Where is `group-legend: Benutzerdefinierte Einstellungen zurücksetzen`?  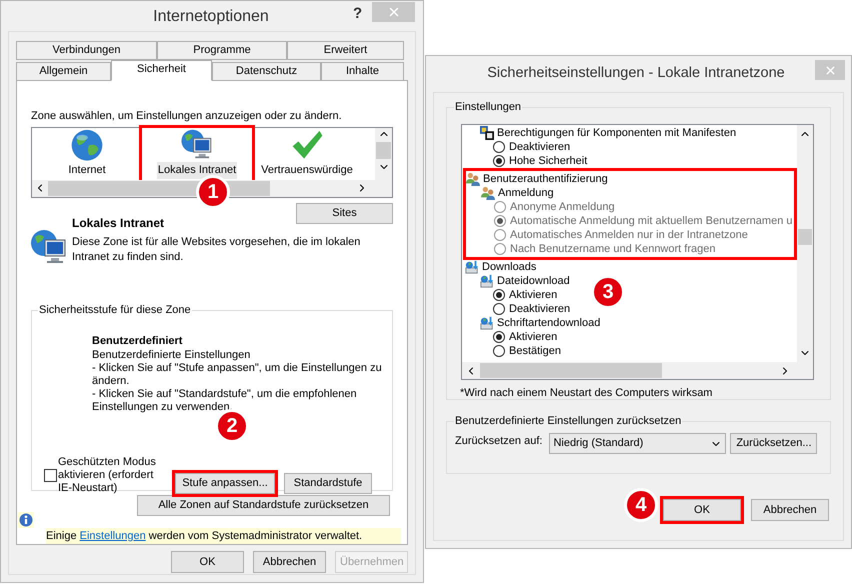 group-legend: Benutzerdefinierte Einstellungen zurücksetzen is located at coordinates (568, 421).